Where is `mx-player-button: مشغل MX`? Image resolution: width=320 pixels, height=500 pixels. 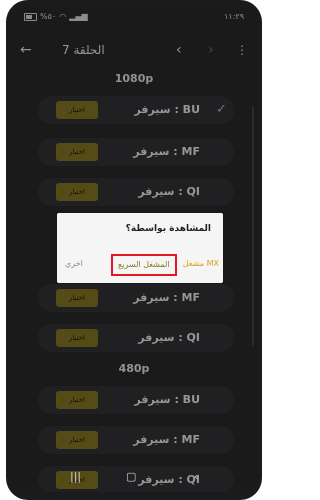
mx-player-button: مشغل MX is located at coordinates (201, 264).